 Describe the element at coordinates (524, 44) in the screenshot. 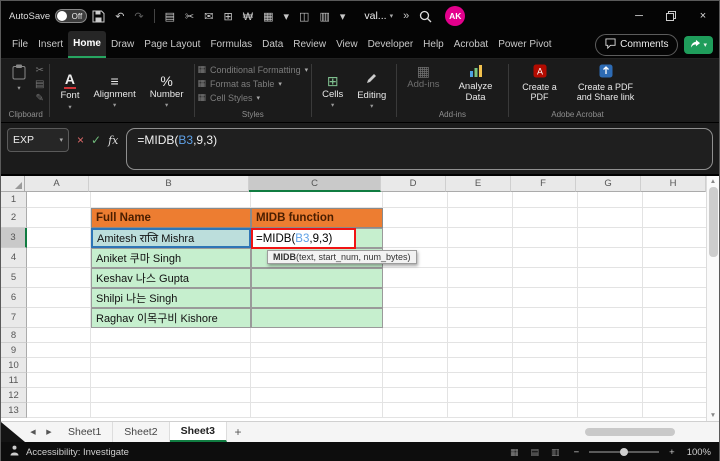

I see `menu-tab-power-pivot: Power Pivot` at that location.